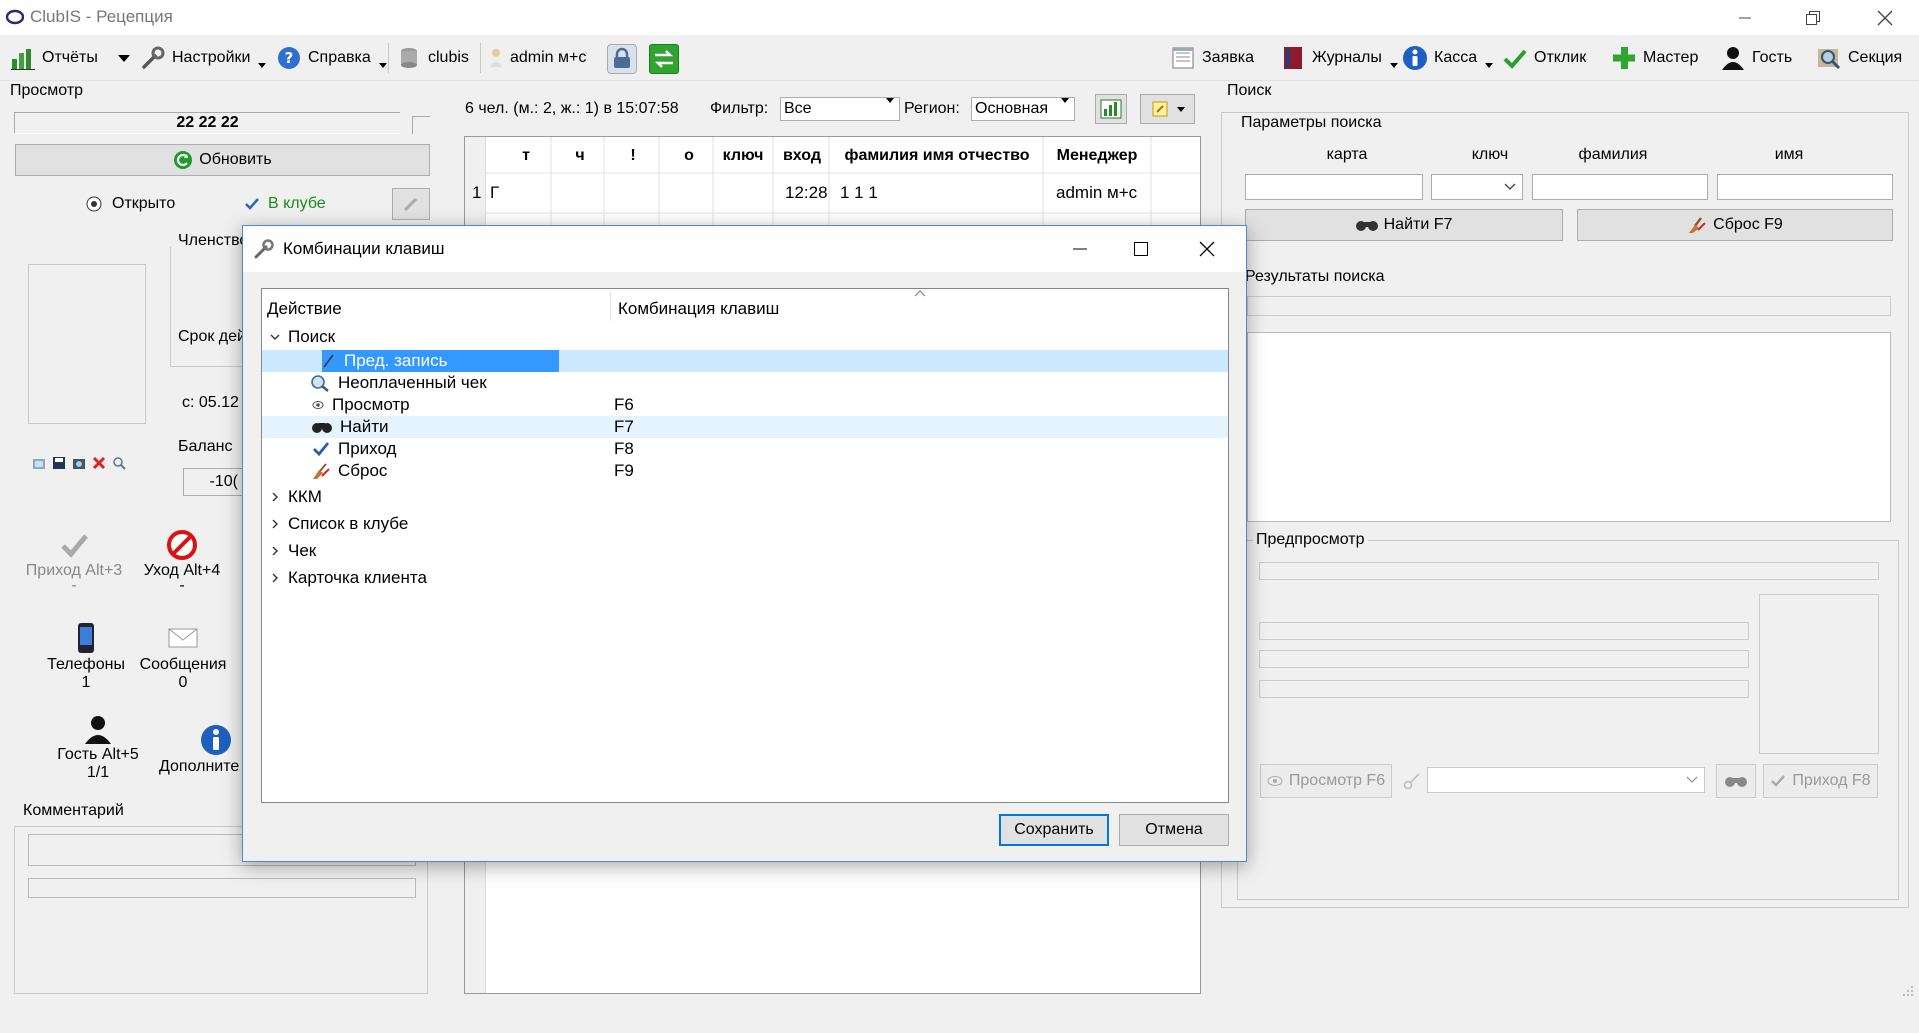  Describe the element at coordinates (1167, 109) in the screenshot. I see `notes-dropdown-button` at that location.